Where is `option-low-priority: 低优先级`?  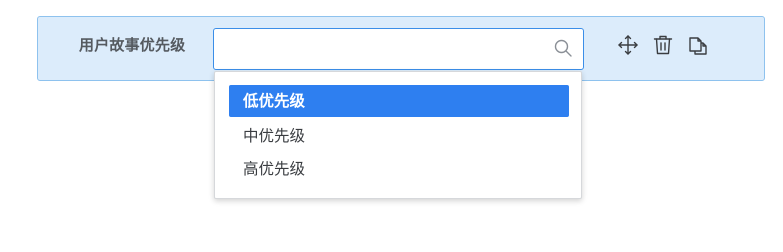
option-low-priority: 低优先级 is located at coordinates (399, 101).